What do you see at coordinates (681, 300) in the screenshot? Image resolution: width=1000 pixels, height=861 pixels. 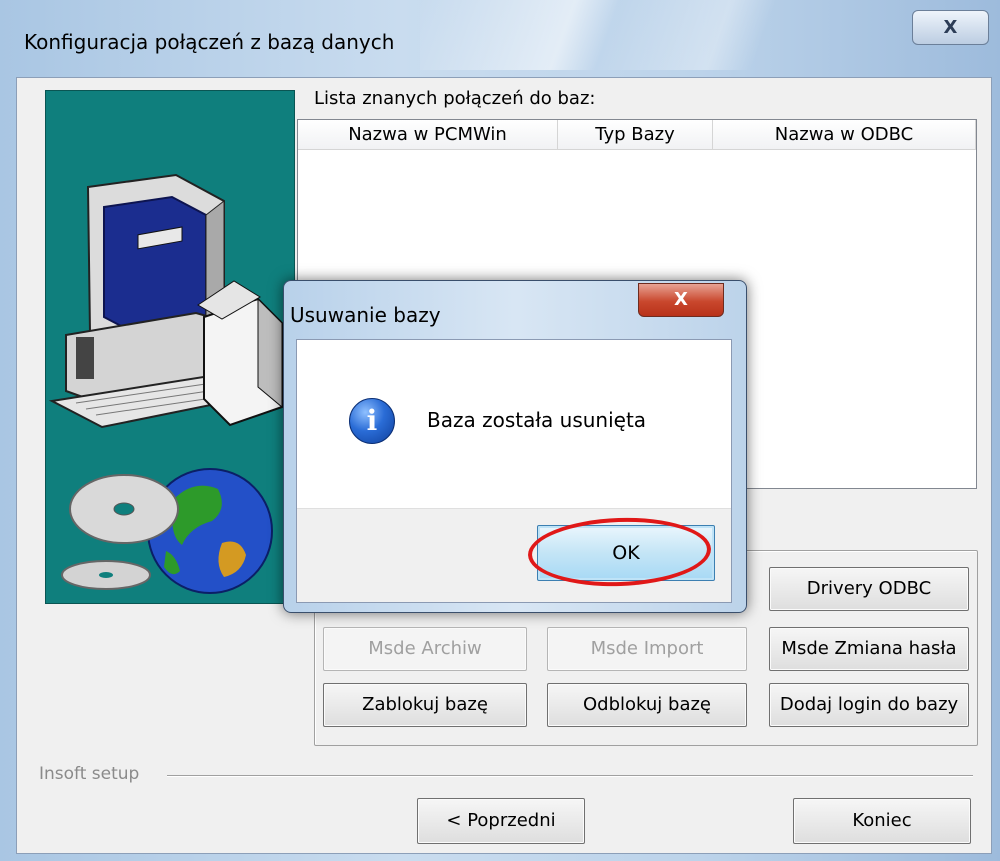 I see `dialog-close-button: X` at bounding box center [681, 300].